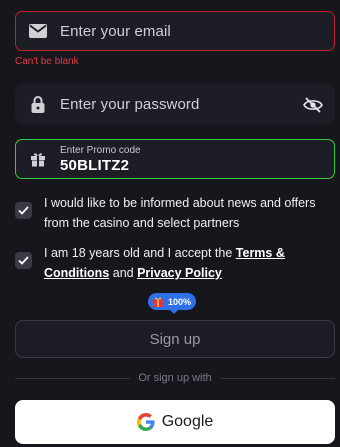  Describe the element at coordinates (140, 253) in the screenshot. I see `terms-text-before: I am 18 years old and I accept the` at that location.